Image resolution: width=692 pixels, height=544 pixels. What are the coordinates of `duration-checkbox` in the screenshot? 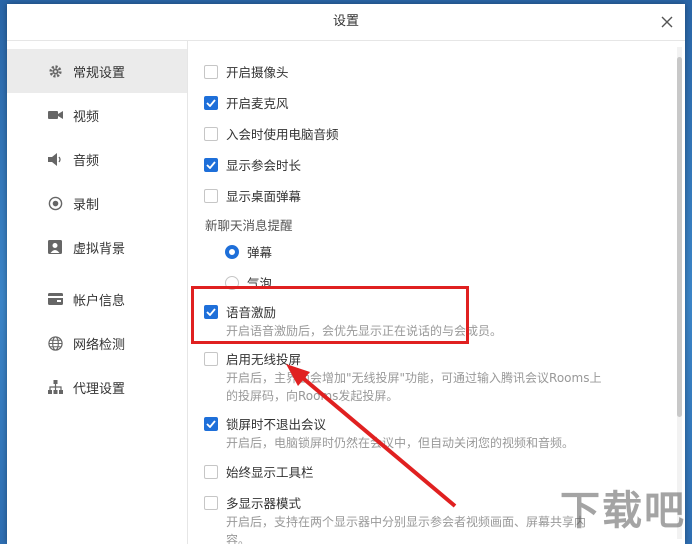 It's located at (211, 164).